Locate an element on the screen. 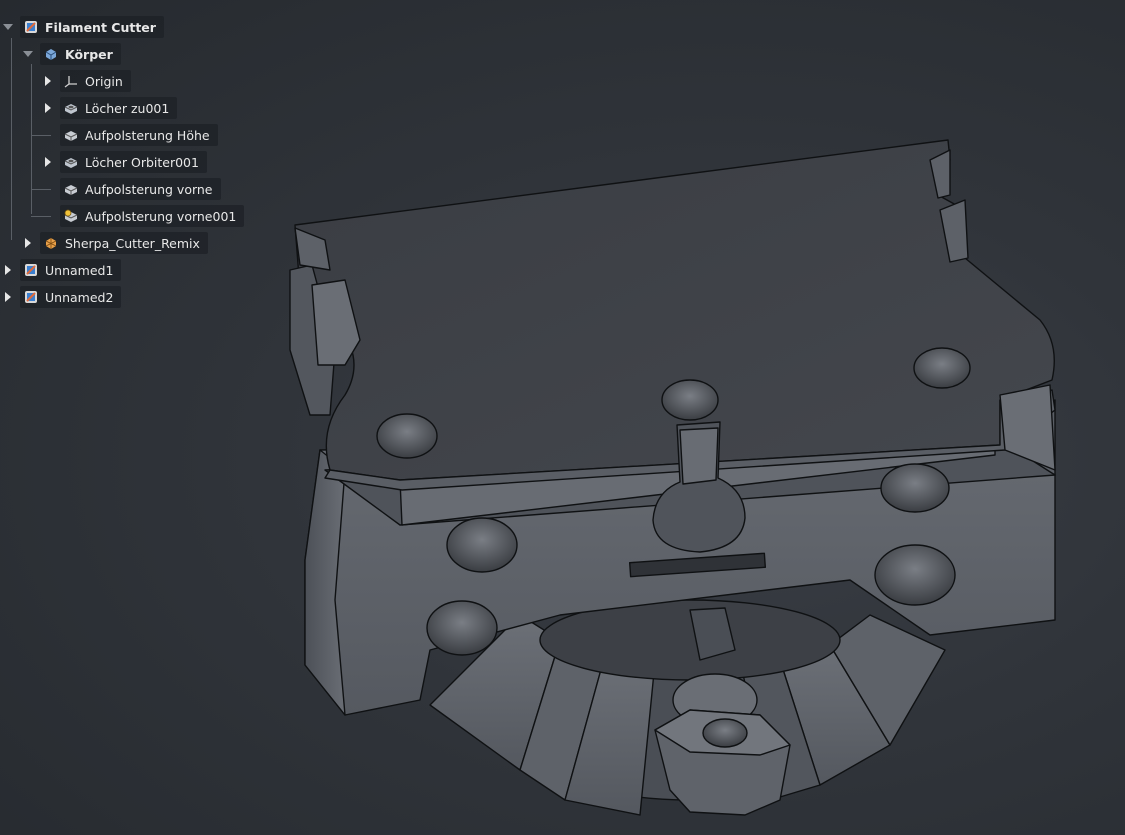 The image size is (1125, 835). tree-item-label: Unnamed1 is located at coordinates (79, 270).